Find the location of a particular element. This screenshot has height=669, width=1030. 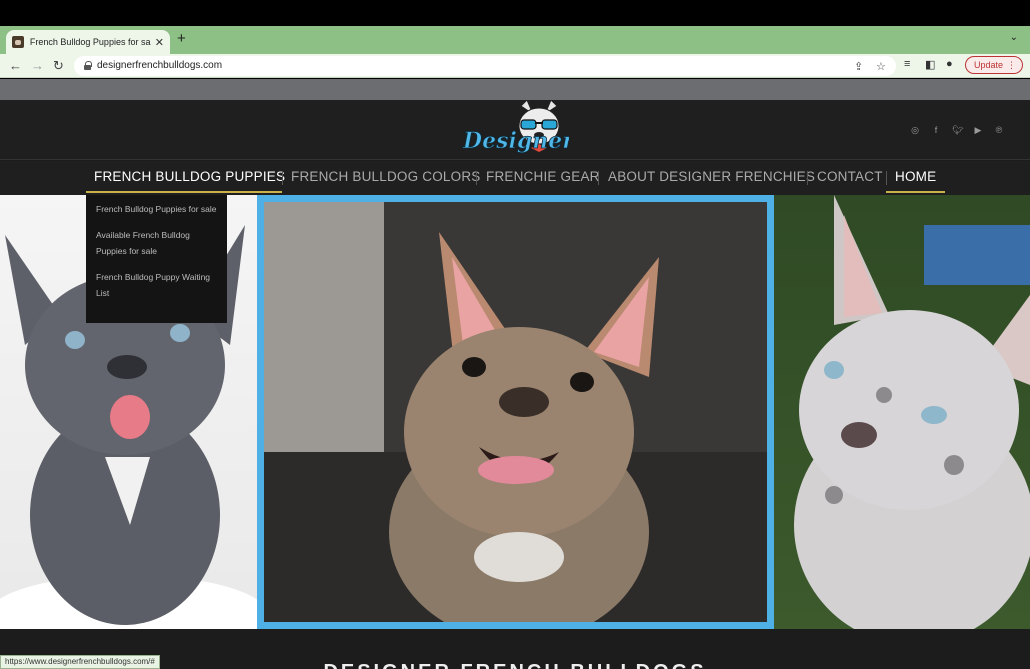

dropdown-item-waiting-list: French Bulldog Puppy Waiting List is located at coordinates (156, 285).